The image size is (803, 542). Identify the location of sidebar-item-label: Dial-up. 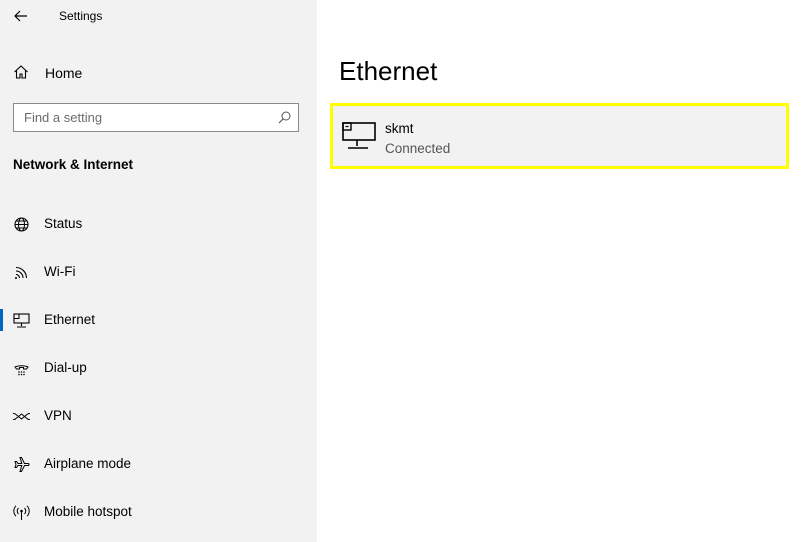
(65, 367).